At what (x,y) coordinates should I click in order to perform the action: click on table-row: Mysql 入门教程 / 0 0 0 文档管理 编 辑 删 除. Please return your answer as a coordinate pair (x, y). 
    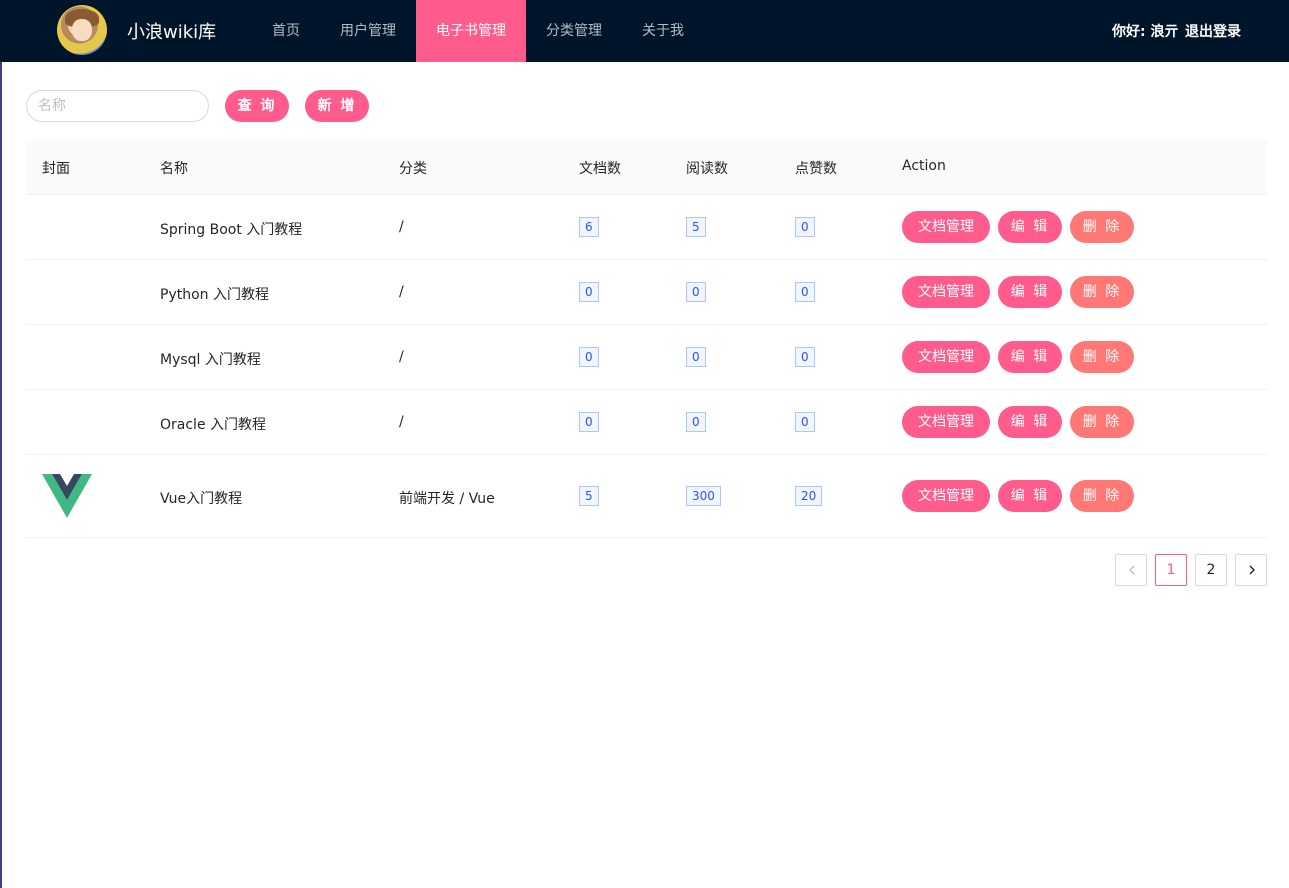
    Looking at the image, I should click on (646, 357).